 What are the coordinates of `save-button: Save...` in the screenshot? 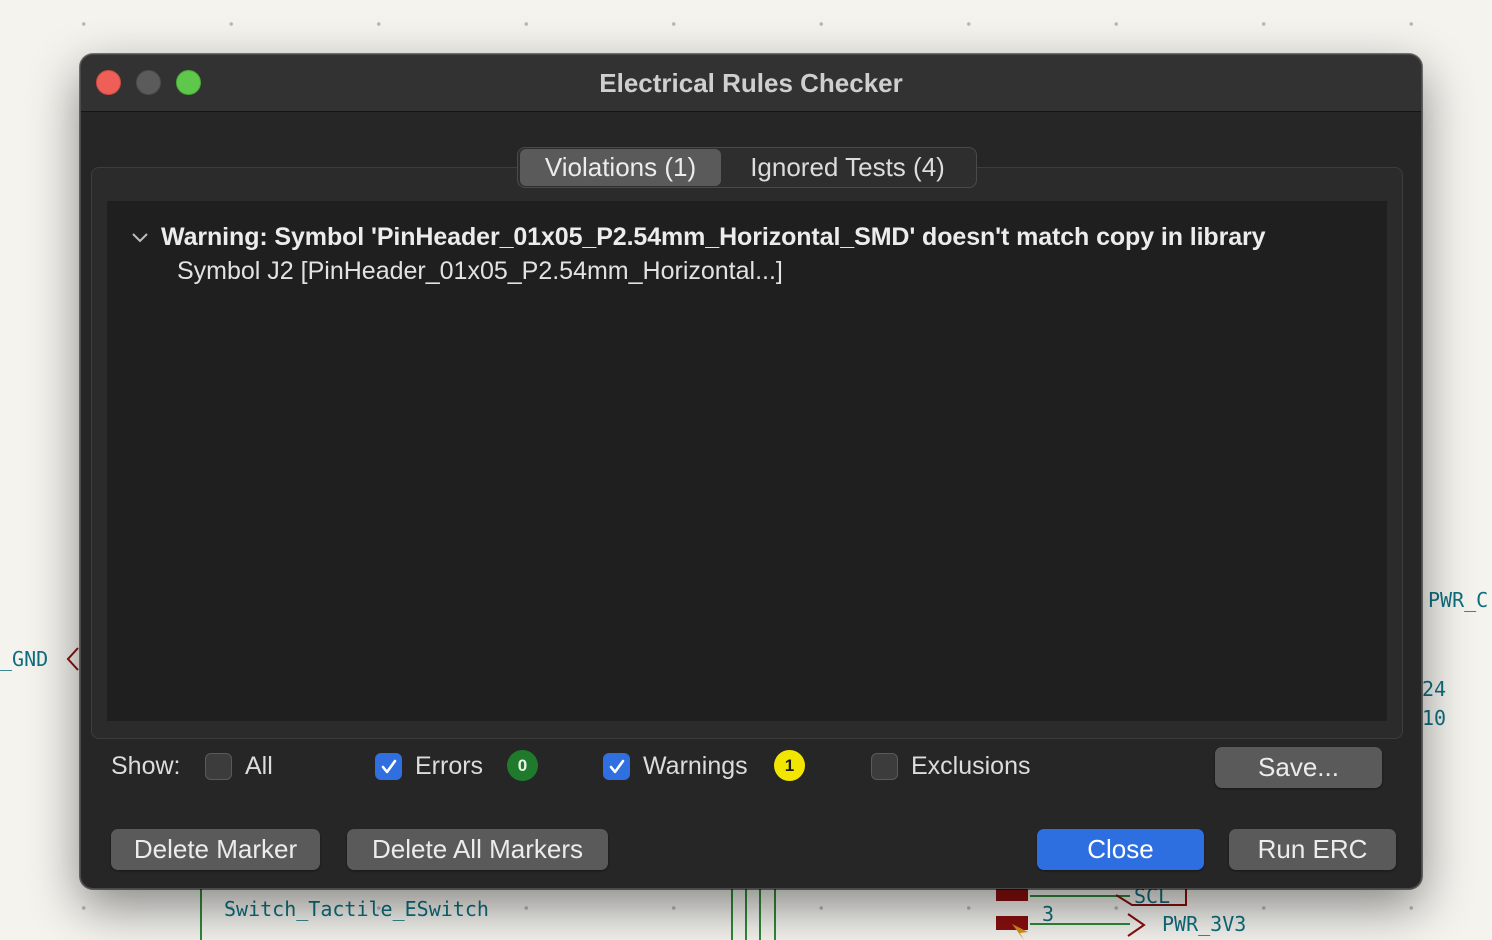 It's located at (1298, 767).